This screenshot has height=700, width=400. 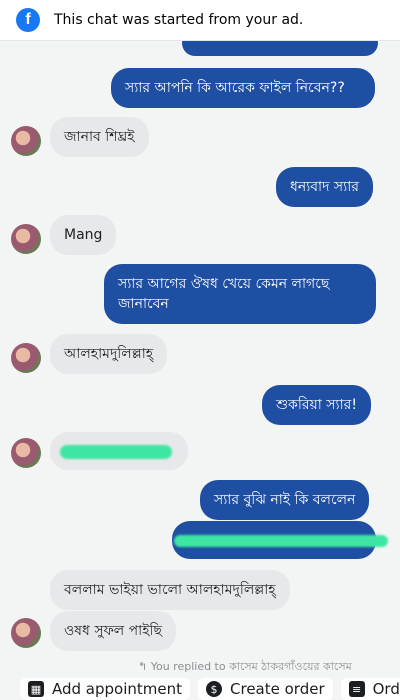 I want to click on facebook-icon: f, so click(x=28, y=20).